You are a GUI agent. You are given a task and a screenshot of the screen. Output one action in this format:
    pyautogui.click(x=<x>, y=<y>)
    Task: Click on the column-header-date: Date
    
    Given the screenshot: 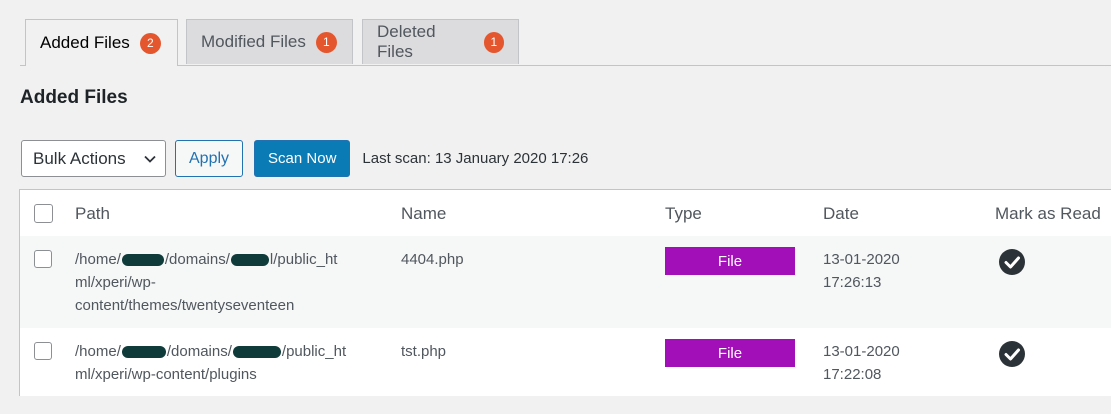 What is the action you would take?
    pyautogui.click(x=841, y=213)
    